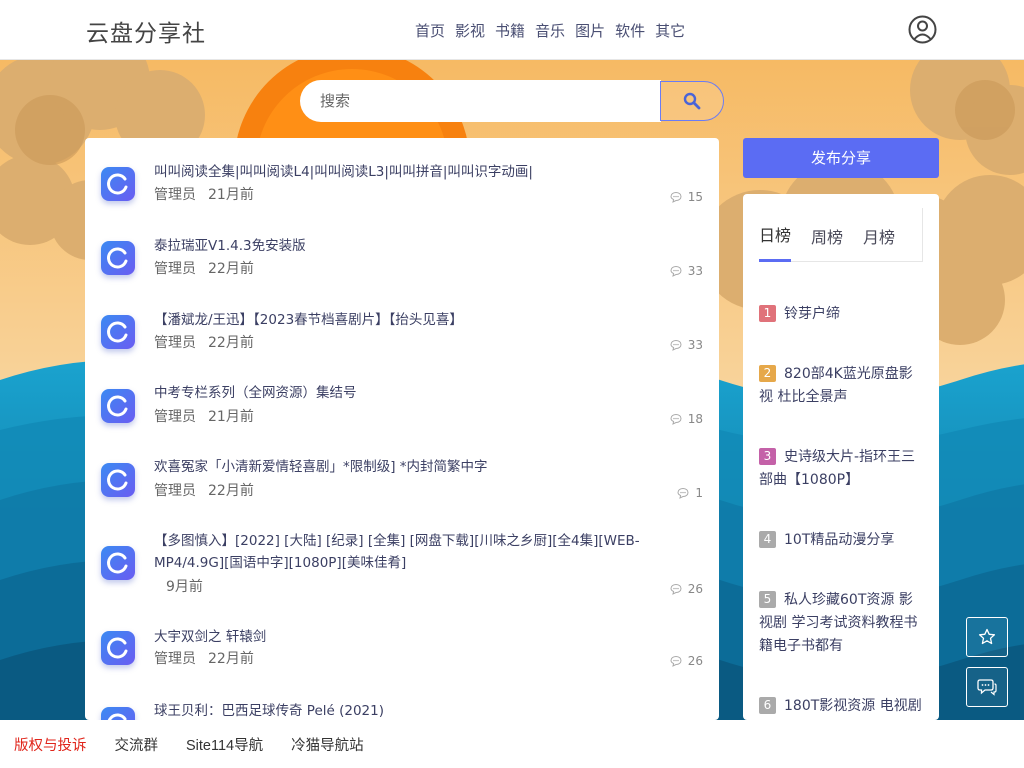  What do you see at coordinates (402, 412) in the screenshot?
I see `list-item: 中考专栏系列（全网资源）集结号 管理员 21月前 18` at bounding box center [402, 412].